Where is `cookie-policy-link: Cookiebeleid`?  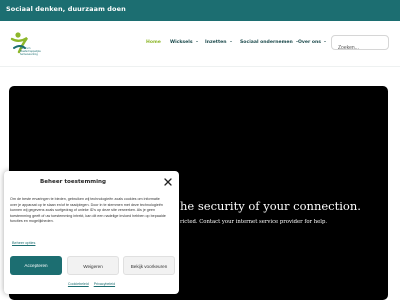
cookie-policy-link: Cookiebeleid is located at coordinates (78, 284).